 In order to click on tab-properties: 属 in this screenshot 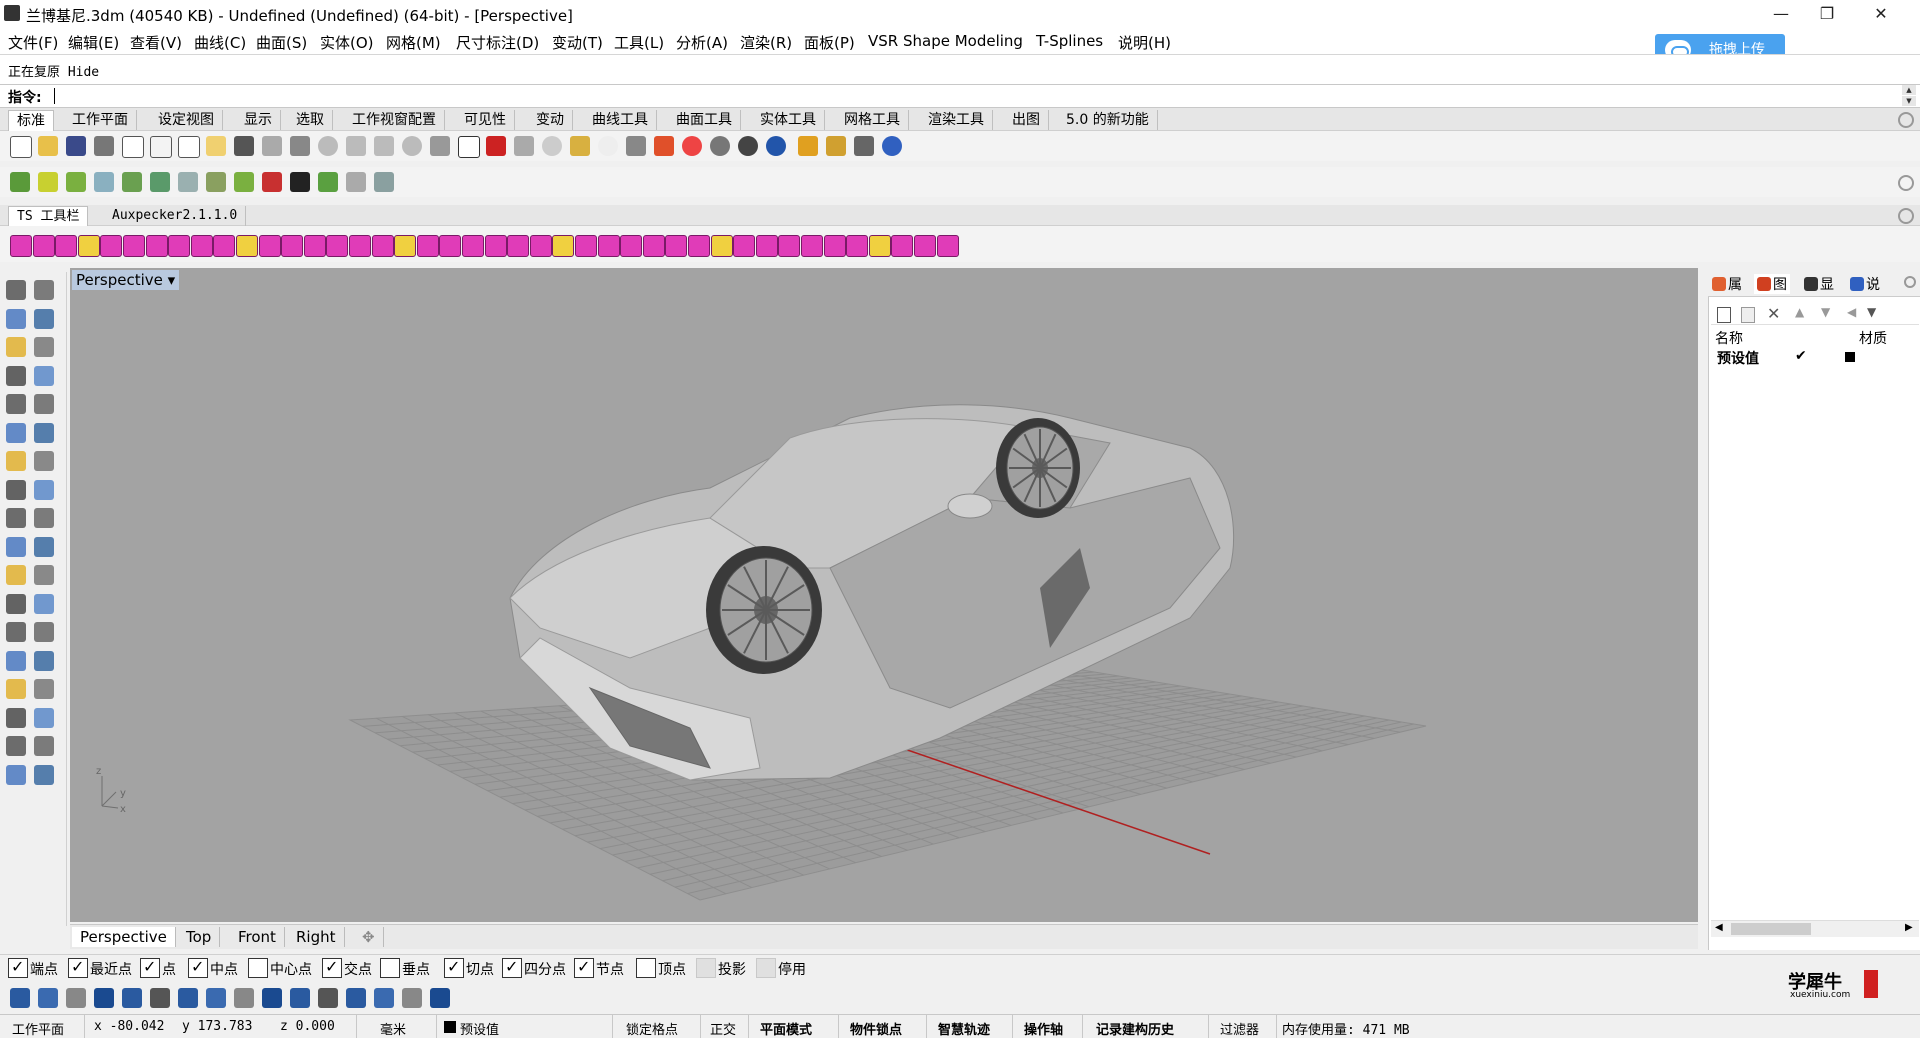, I will do `click(1727, 284)`.